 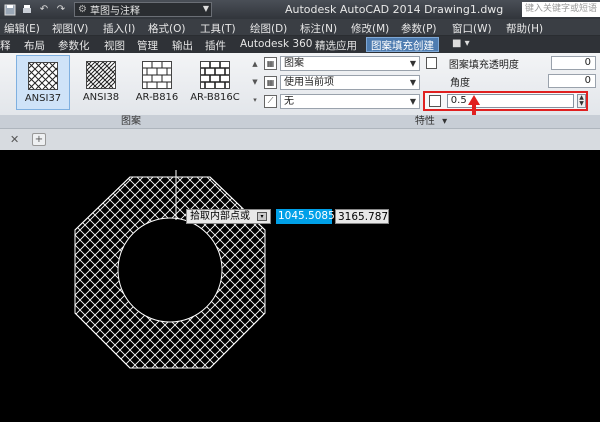 I want to click on ar-b816c-swatch, so click(x=215, y=75).